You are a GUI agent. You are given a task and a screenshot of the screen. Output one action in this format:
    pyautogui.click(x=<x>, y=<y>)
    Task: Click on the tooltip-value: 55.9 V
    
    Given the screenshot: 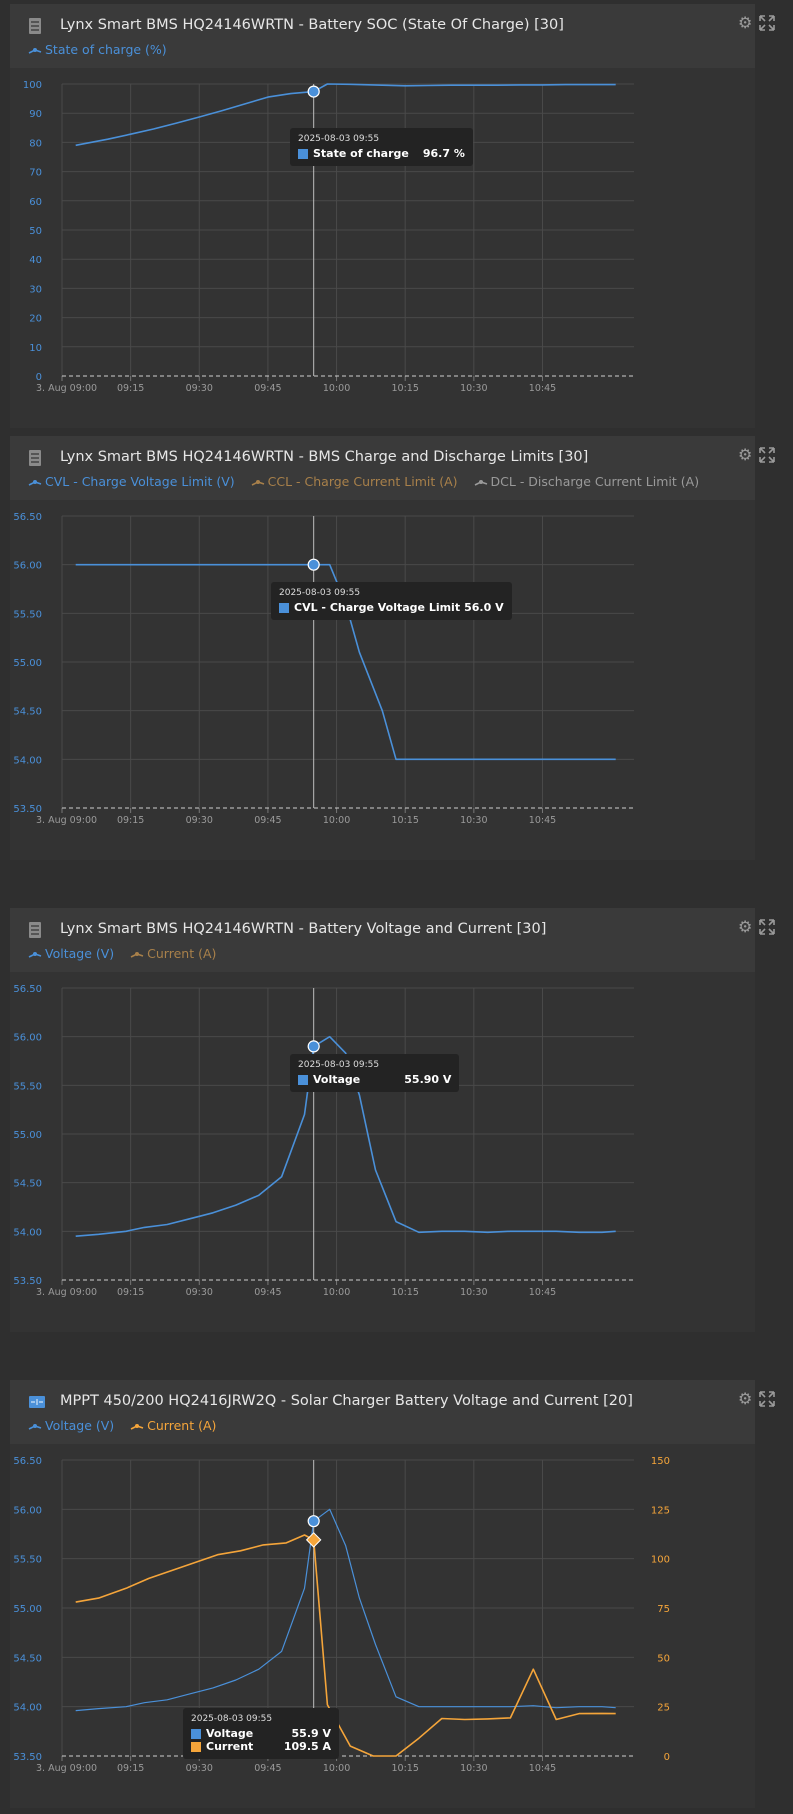 What is the action you would take?
    pyautogui.click(x=311, y=1733)
    